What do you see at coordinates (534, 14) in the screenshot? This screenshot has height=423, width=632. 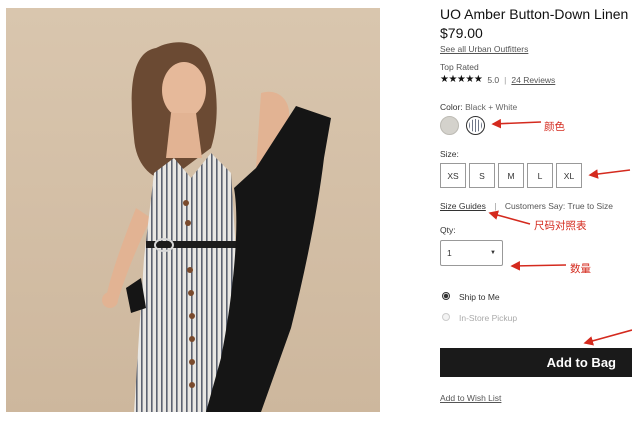 I see `product-title: UO Amber Button-Down Linen` at bounding box center [534, 14].